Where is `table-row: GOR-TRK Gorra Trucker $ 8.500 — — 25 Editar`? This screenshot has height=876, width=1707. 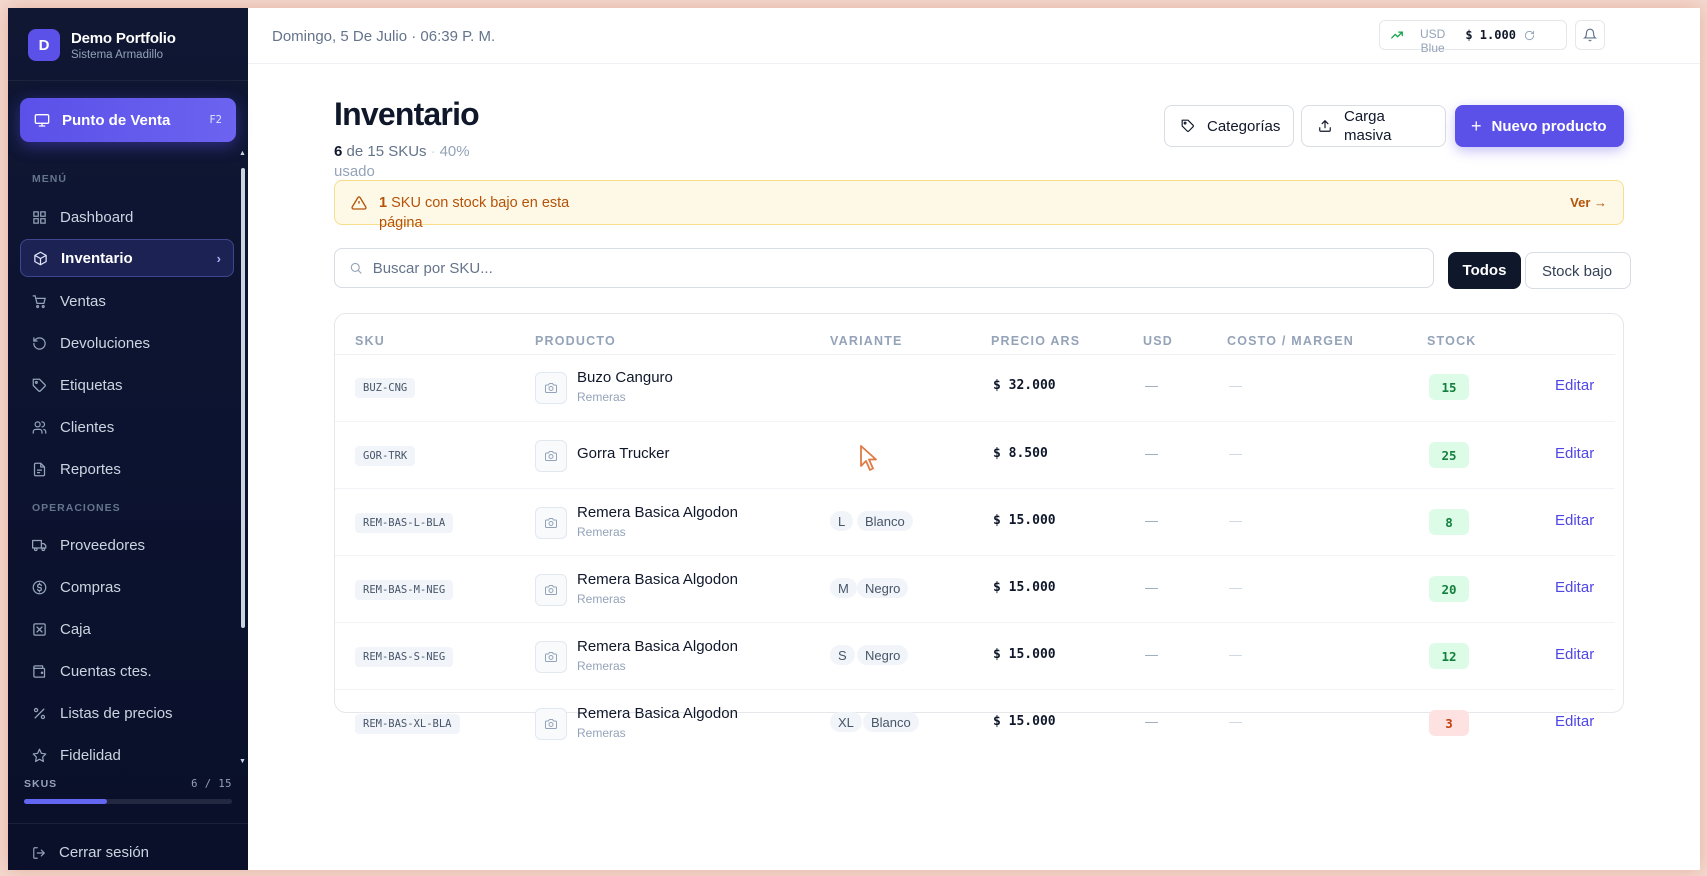
table-row: GOR-TRK Gorra Trucker $ 8.500 — — 25 Editar is located at coordinates (975, 454).